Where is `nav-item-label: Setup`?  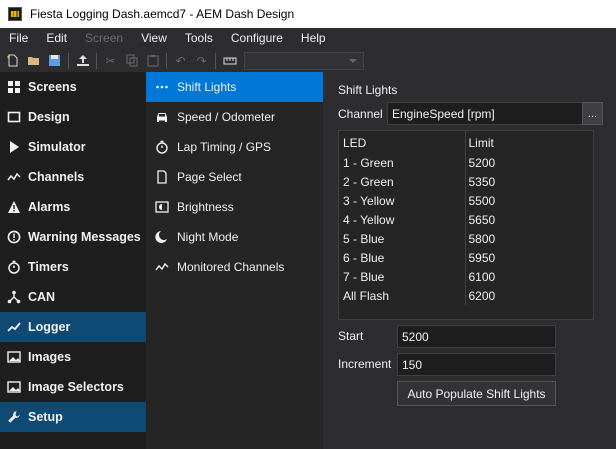
nav-item-label: Setup is located at coordinates (45, 417).